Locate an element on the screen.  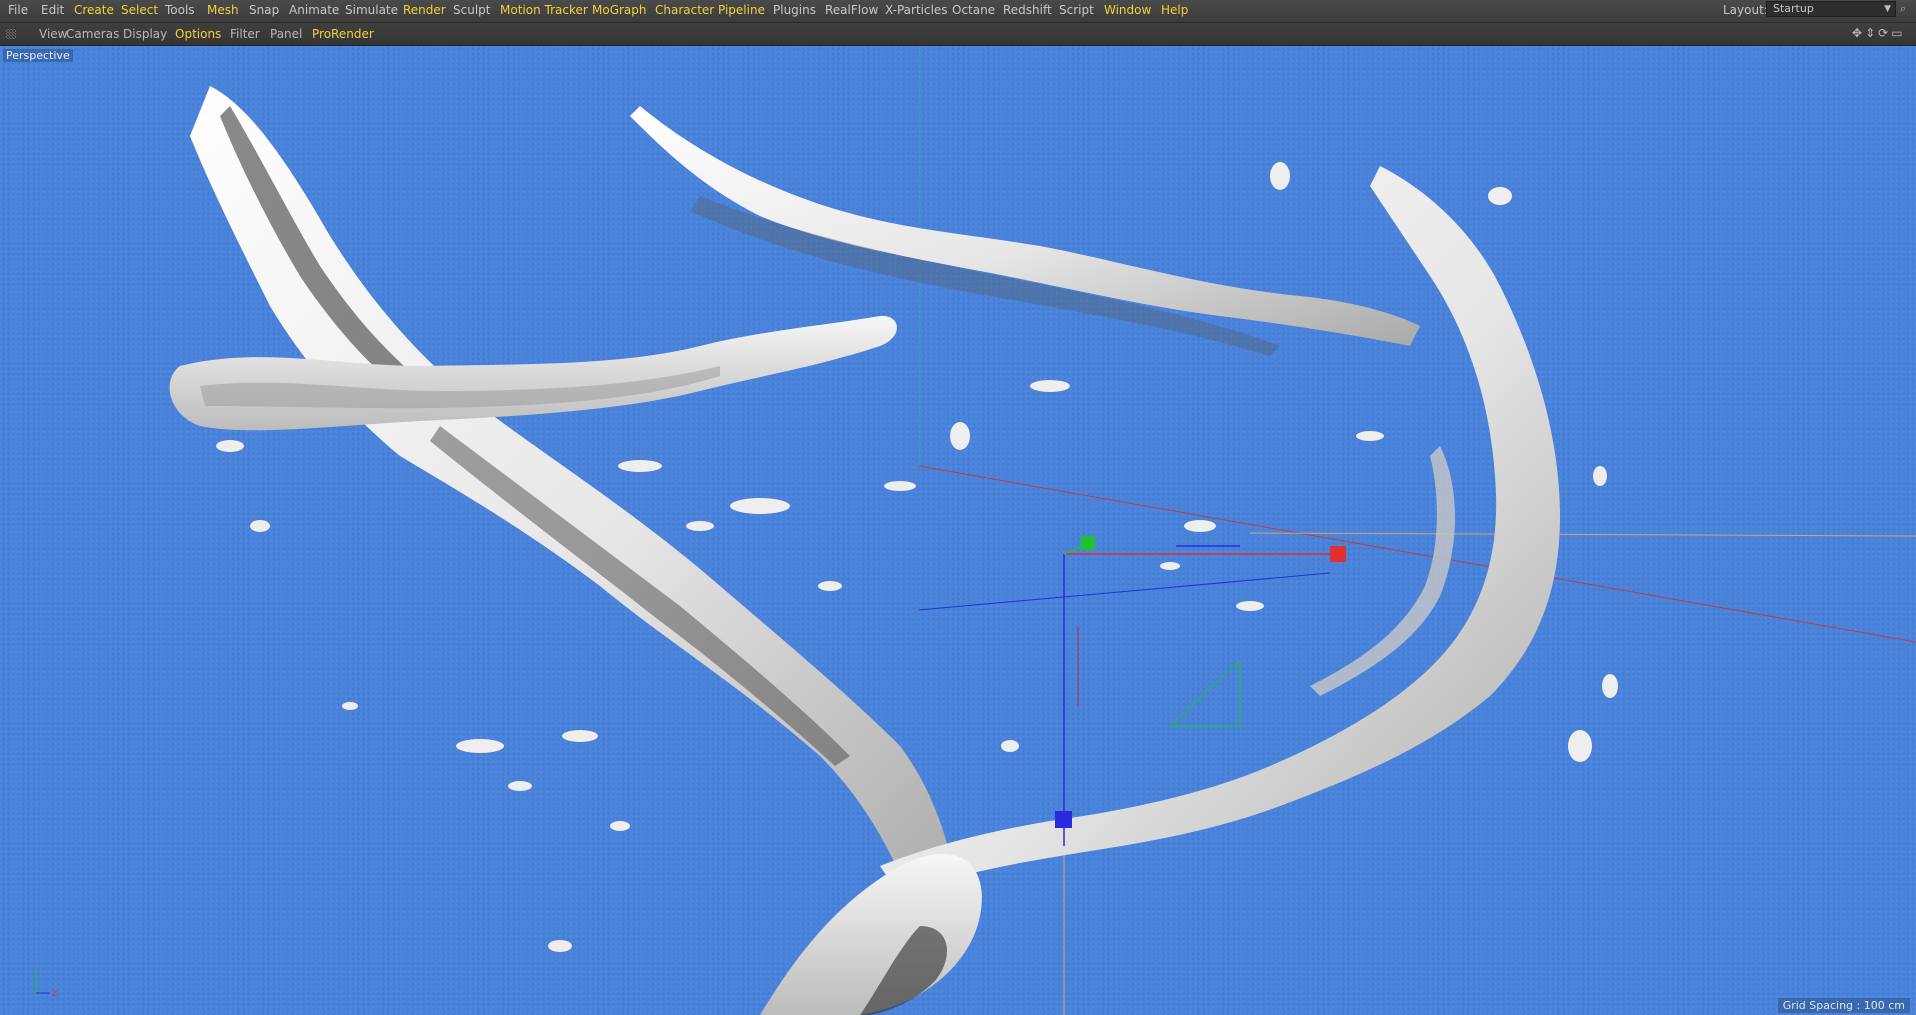
camera-label: Perspective is located at coordinates (38, 55).